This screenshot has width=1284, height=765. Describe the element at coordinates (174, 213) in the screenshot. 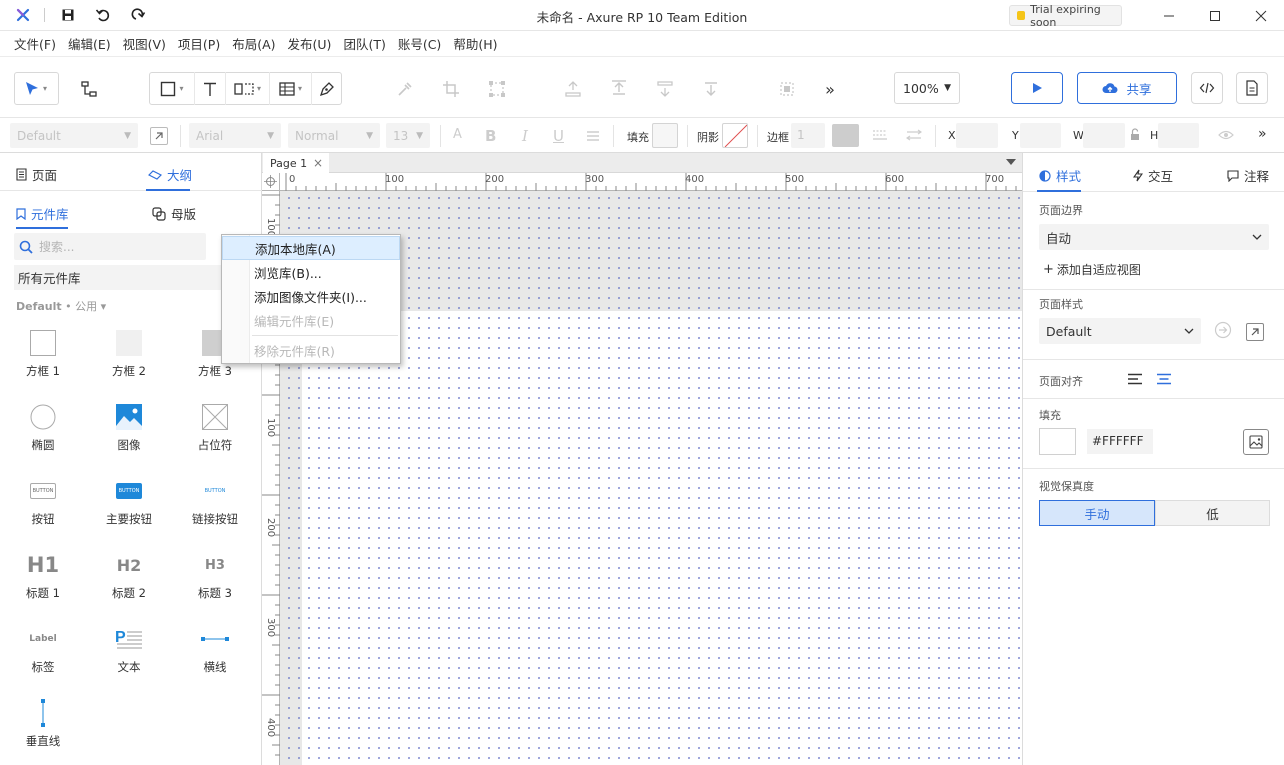

I see `tab-masters: 母版` at that location.